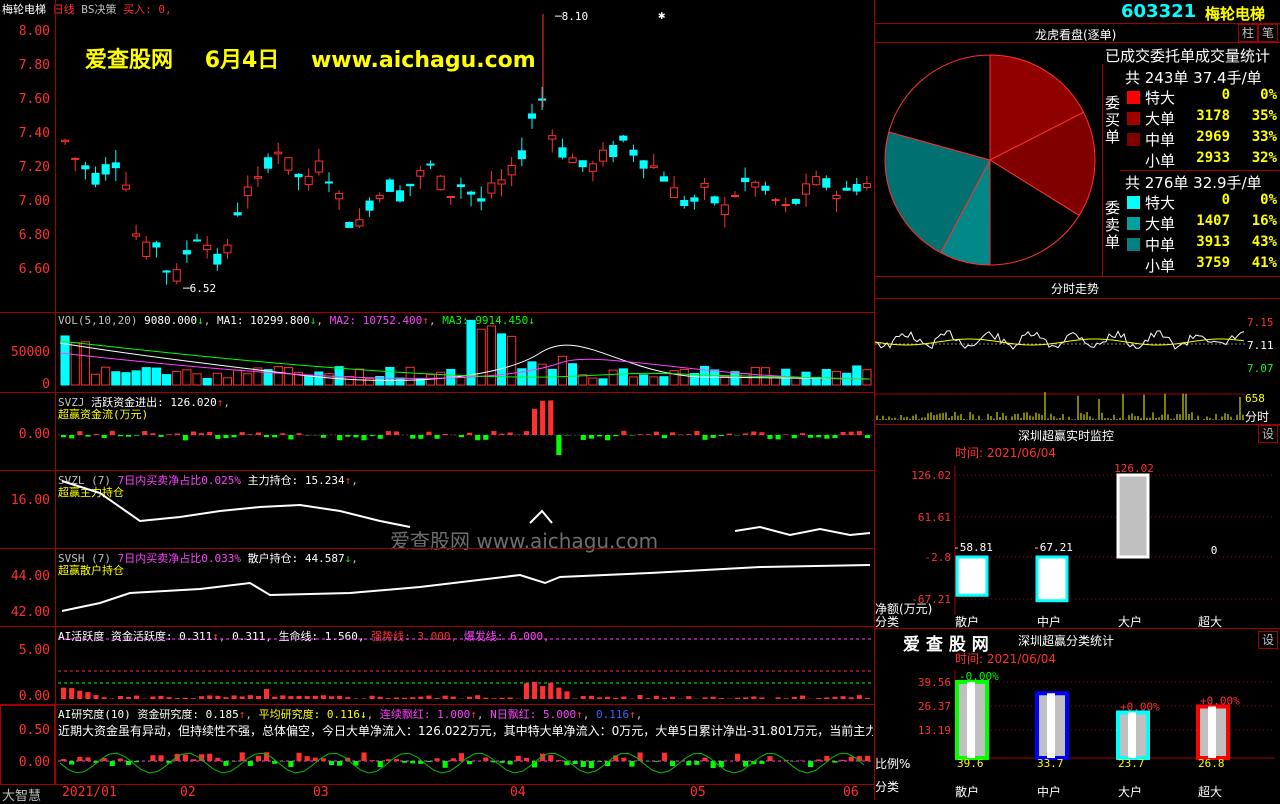  Describe the element at coordinates (1255, 398) in the screenshot. I see `intraday-vol: 658` at that location.